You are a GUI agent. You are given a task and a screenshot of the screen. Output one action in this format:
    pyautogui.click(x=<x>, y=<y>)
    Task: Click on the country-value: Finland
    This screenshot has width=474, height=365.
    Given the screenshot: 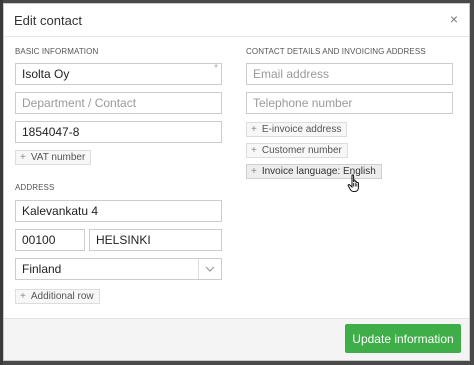 What is the action you would take?
    pyautogui.click(x=42, y=269)
    